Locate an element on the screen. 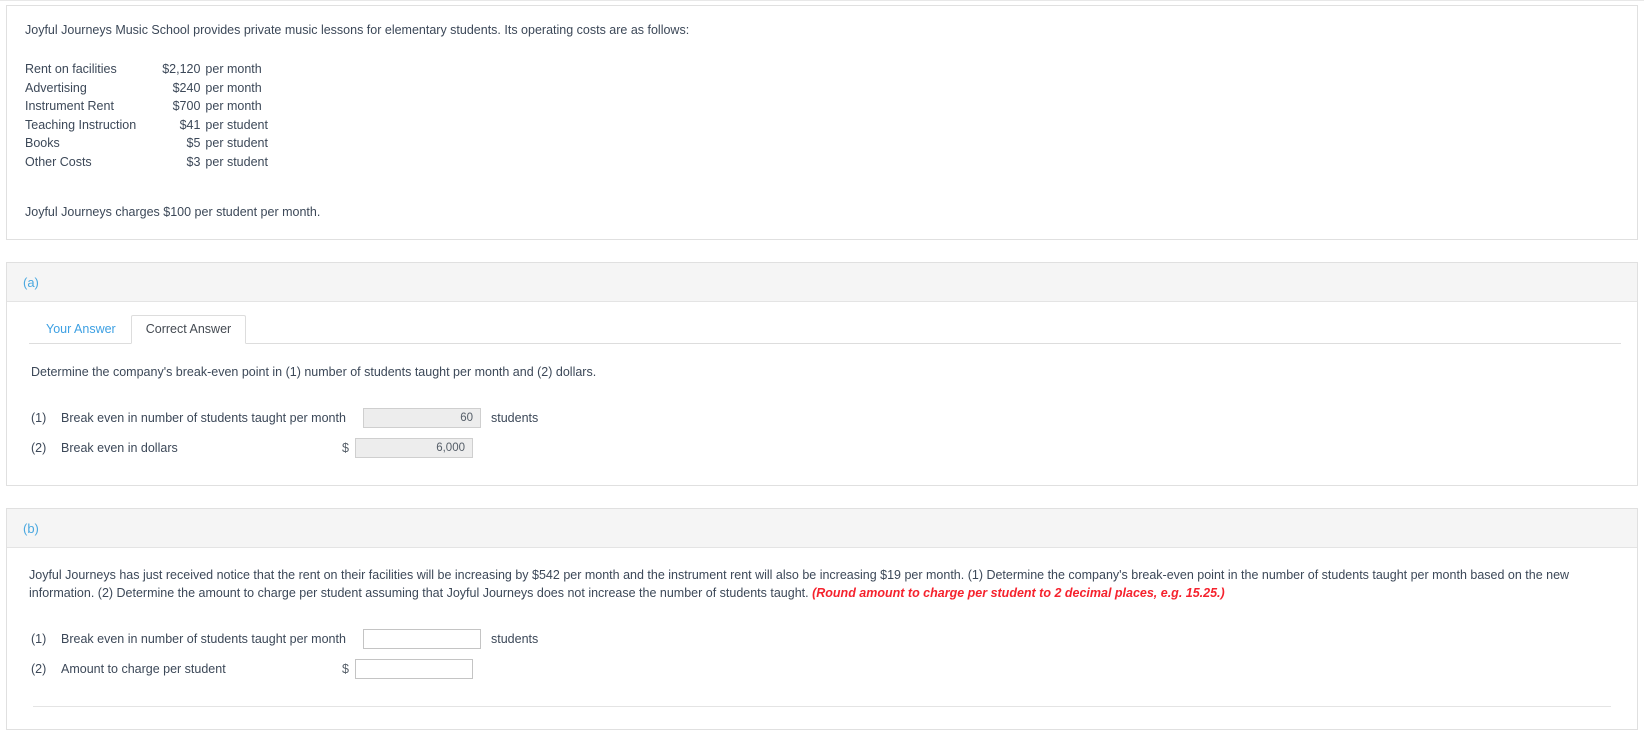  tab-your-answer: Your Answer is located at coordinates (81, 329).